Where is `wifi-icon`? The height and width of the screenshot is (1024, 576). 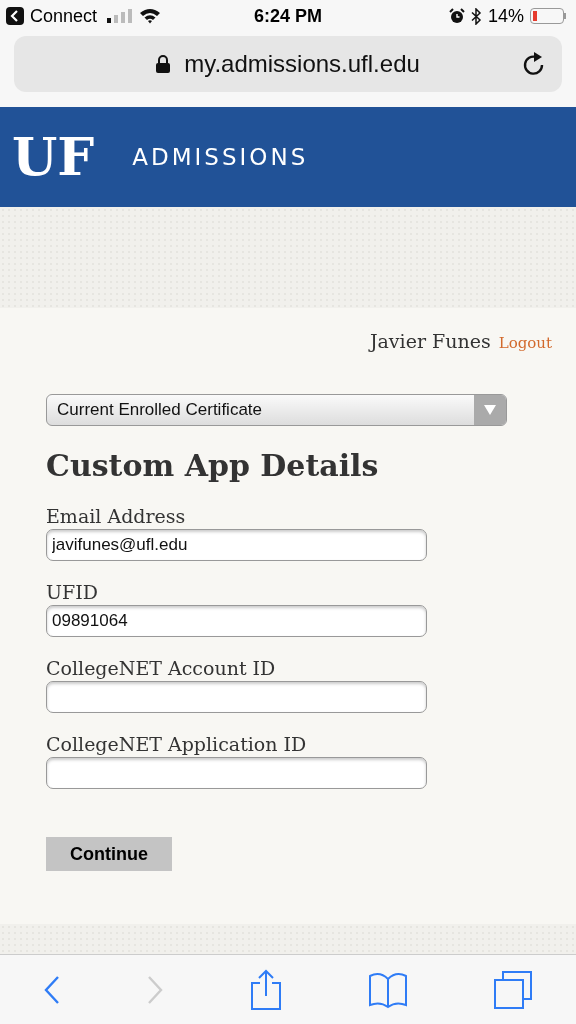 wifi-icon is located at coordinates (150, 16).